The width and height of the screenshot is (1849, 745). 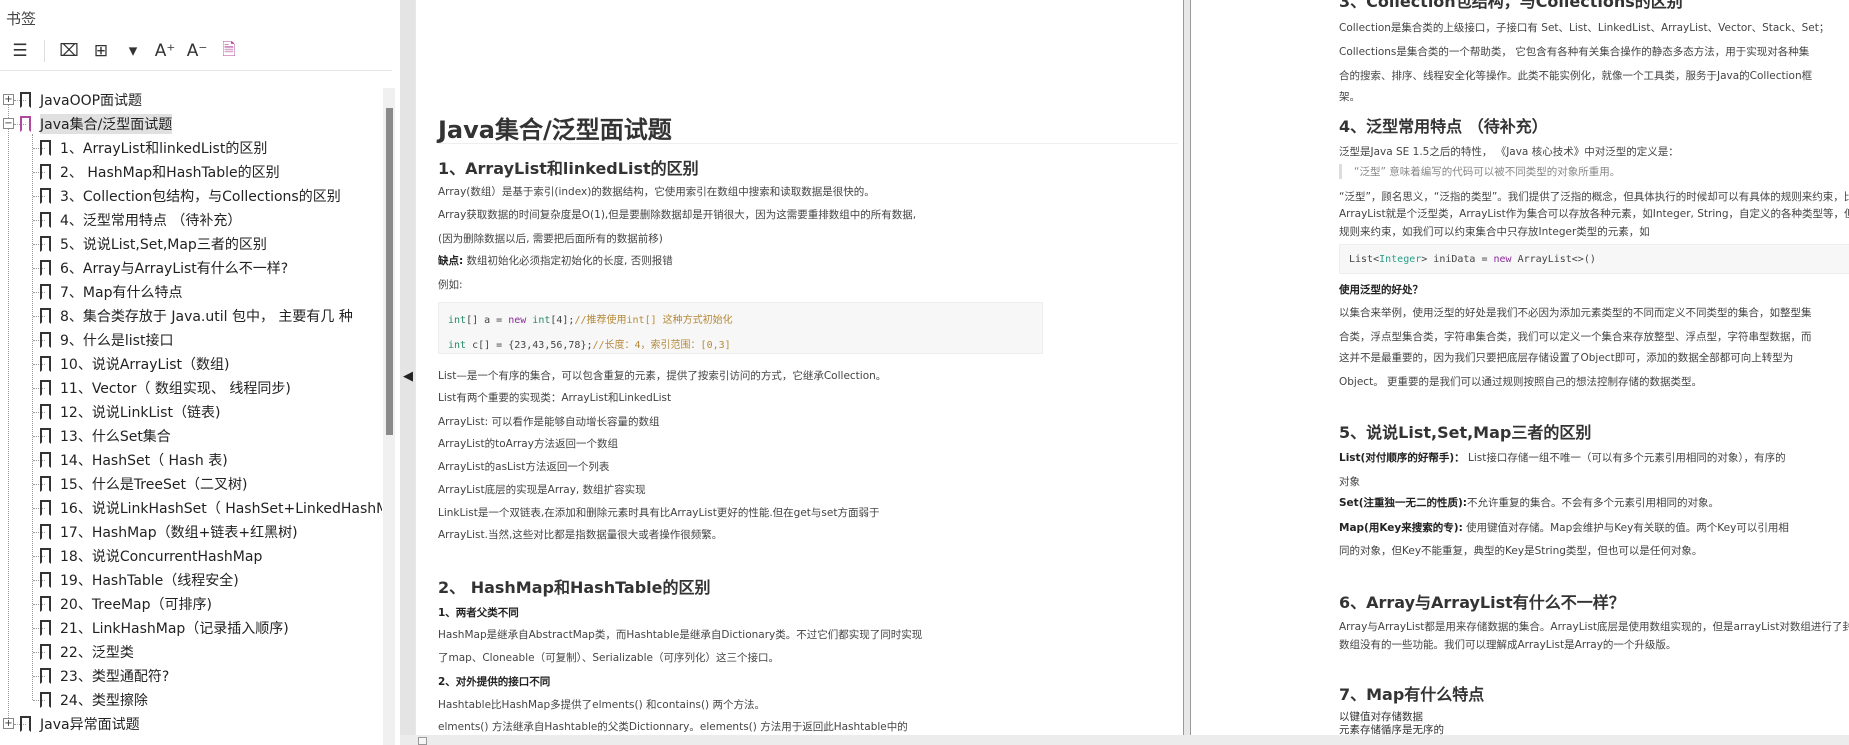 I want to click on paragraph: 例如:, so click(x=450, y=285).